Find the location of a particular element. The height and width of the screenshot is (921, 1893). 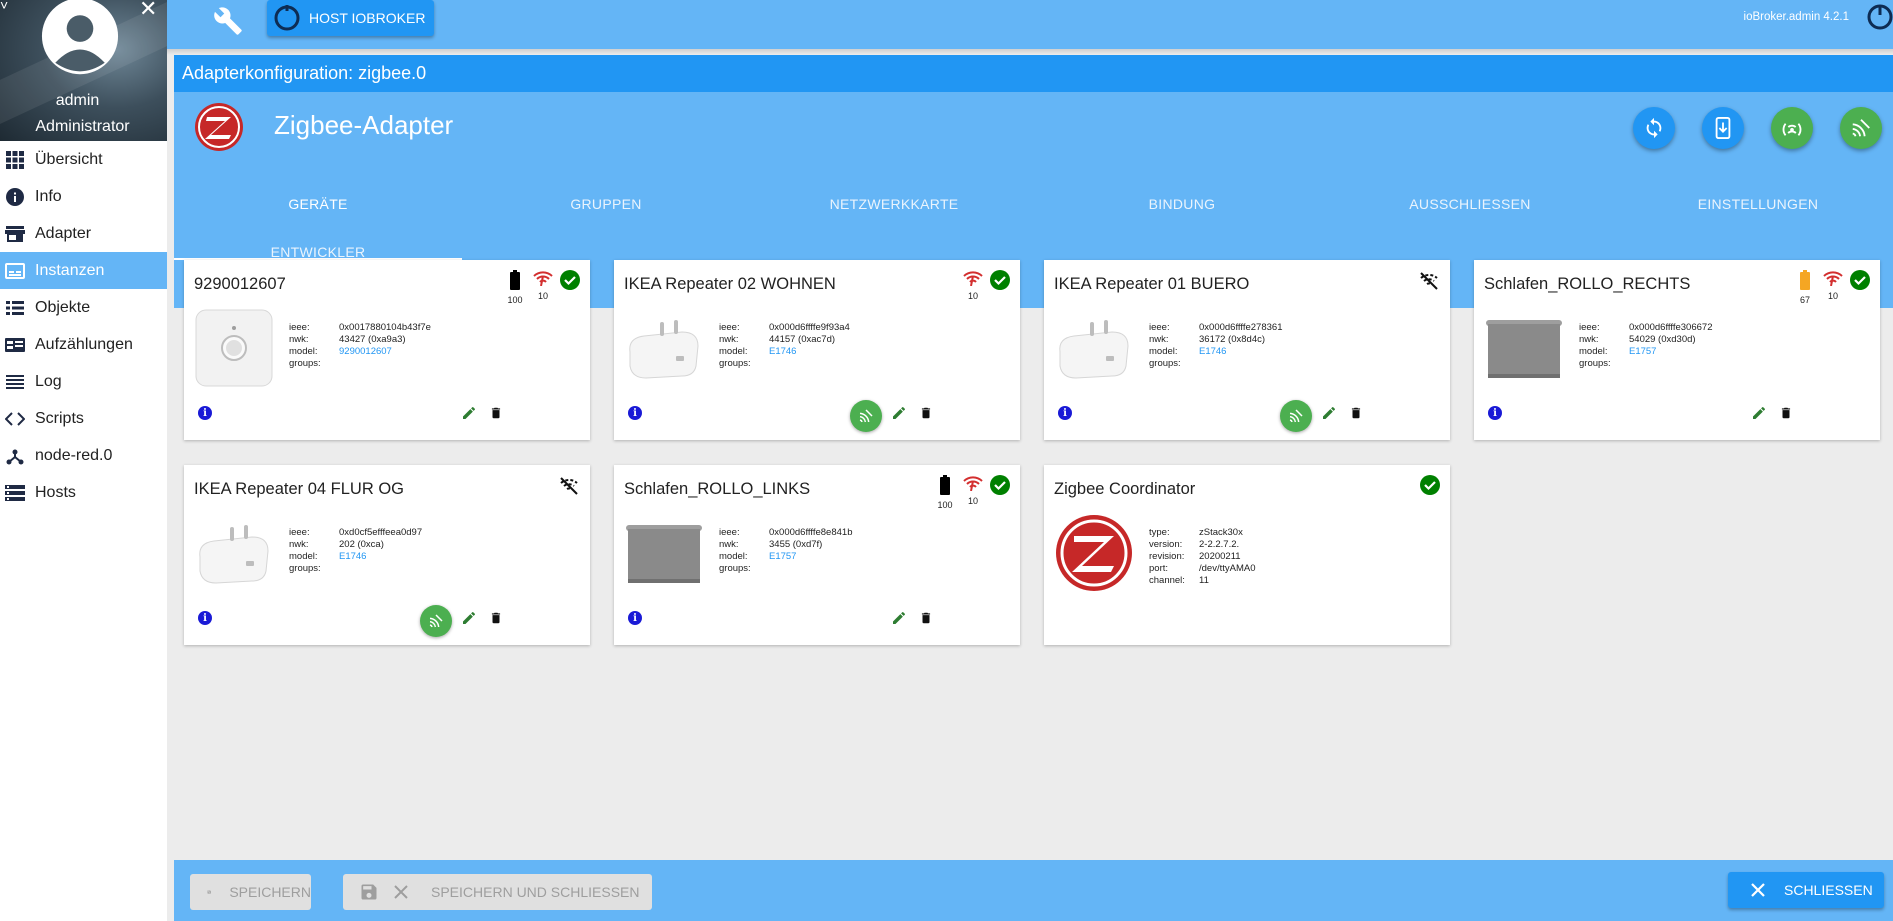

close-icon: ✕ is located at coordinates (148, 11).